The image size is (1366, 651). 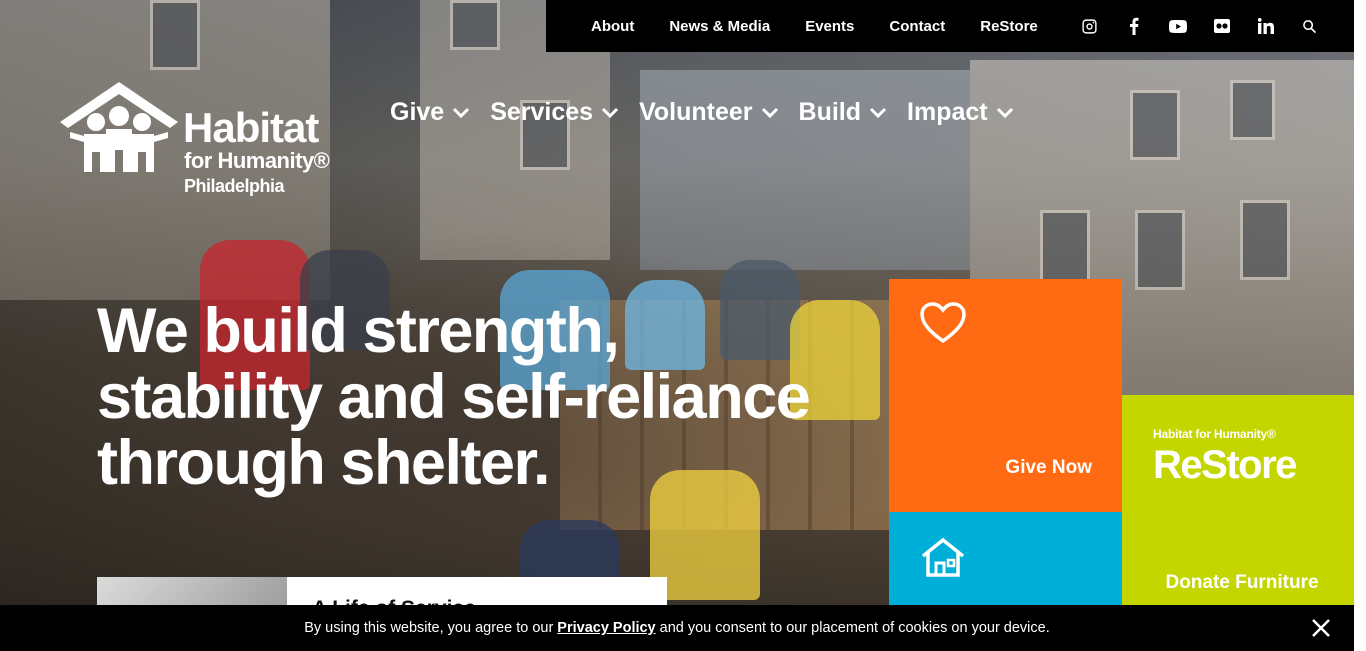 I want to click on give-now-tile: Give Now, so click(x=1005, y=395).